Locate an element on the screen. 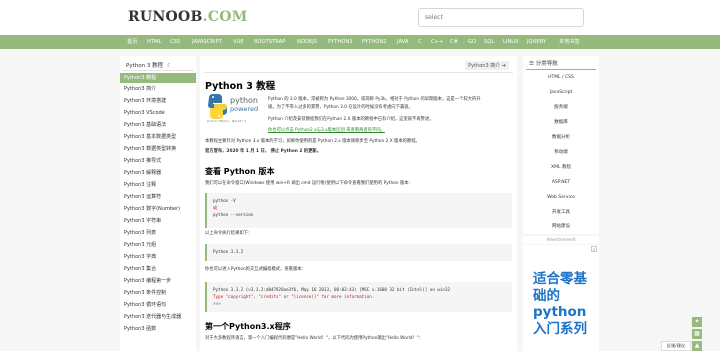  sidebar-item: Python3 基础语法 is located at coordinates (158, 125).